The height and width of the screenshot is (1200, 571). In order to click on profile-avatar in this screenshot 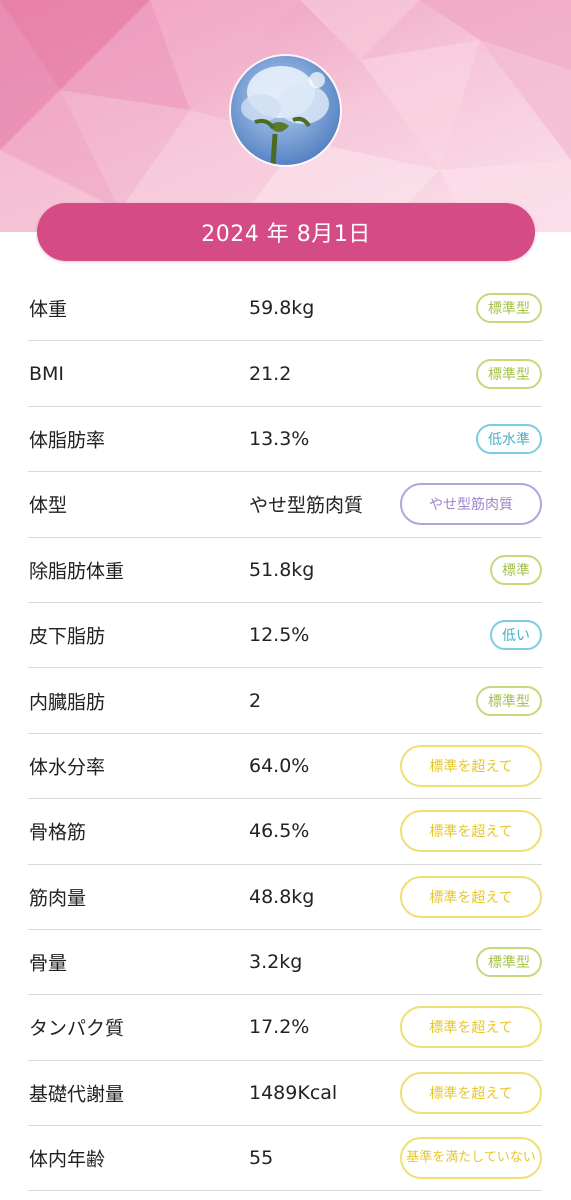, I will do `click(285, 110)`.